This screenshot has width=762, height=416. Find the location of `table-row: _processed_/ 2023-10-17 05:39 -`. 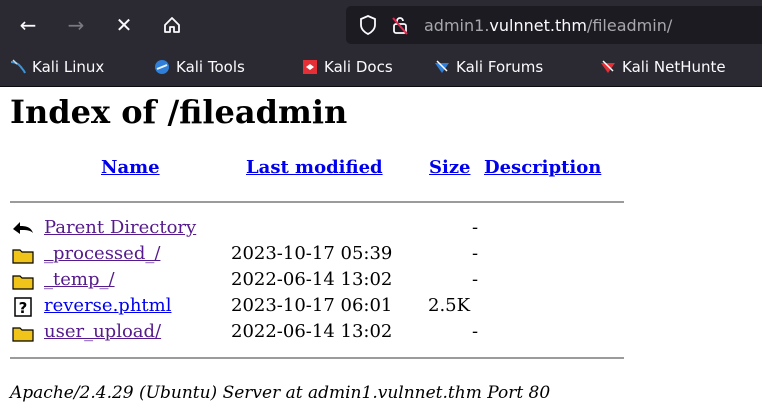

table-row: _processed_/ 2023-10-17 05:39 - is located at coordinates (320, 255).